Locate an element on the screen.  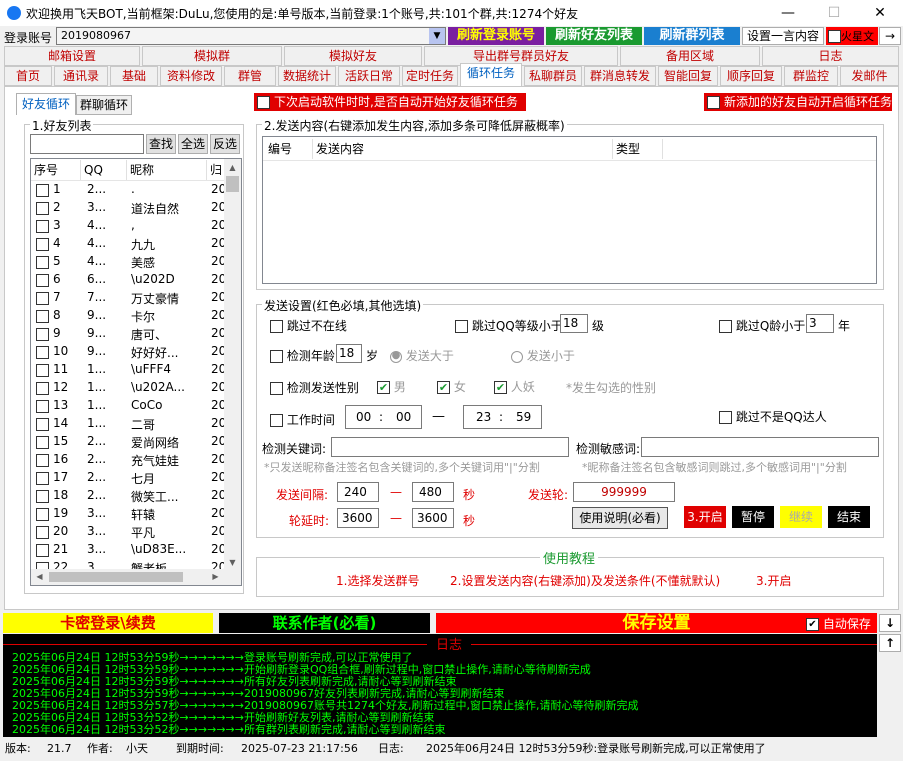
table-row: 2 3... 道法自然 20 is located at coordinates (128, 208).